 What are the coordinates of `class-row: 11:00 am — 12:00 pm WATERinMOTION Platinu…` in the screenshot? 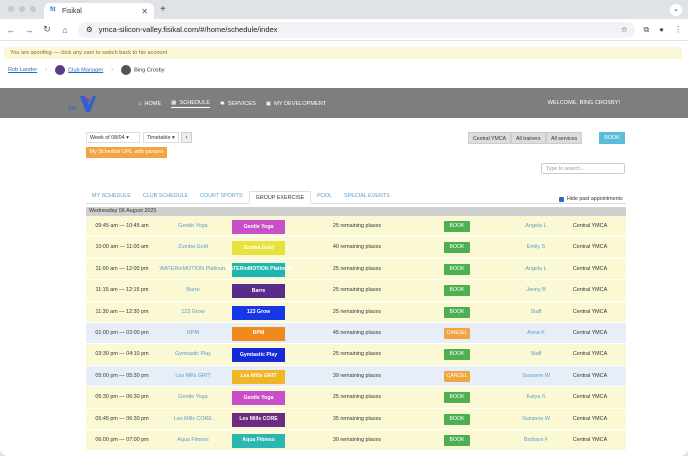 It's located at (356, 269).